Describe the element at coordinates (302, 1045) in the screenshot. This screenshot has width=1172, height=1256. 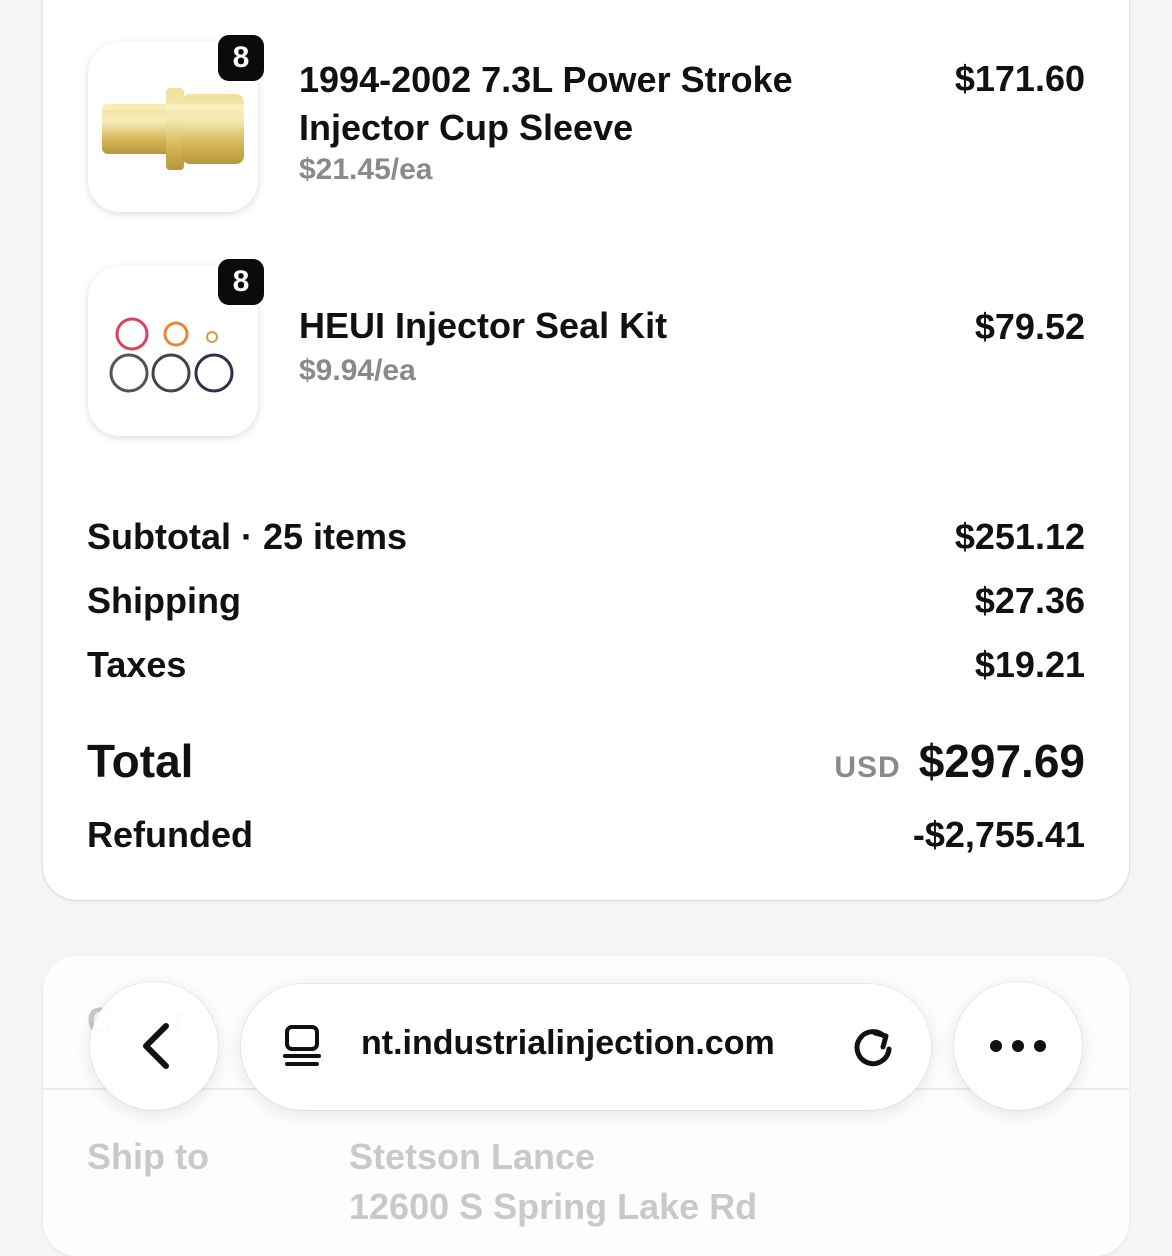
I see `tab-overview-icon` at that location.